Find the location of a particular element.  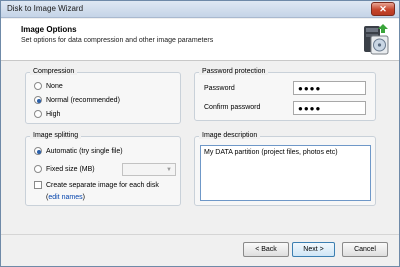

password-field: ●●●● is located at coordinates (329, 88).